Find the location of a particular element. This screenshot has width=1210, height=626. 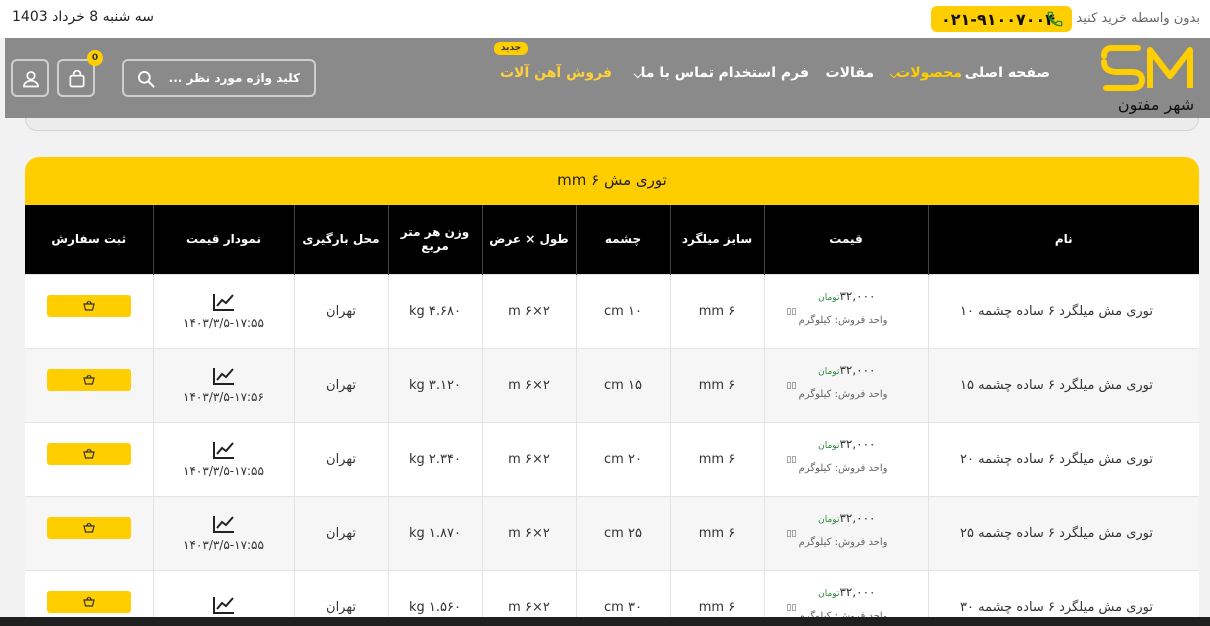

nav-home: صفحه اصلی is located at coordinates (1007, 73).